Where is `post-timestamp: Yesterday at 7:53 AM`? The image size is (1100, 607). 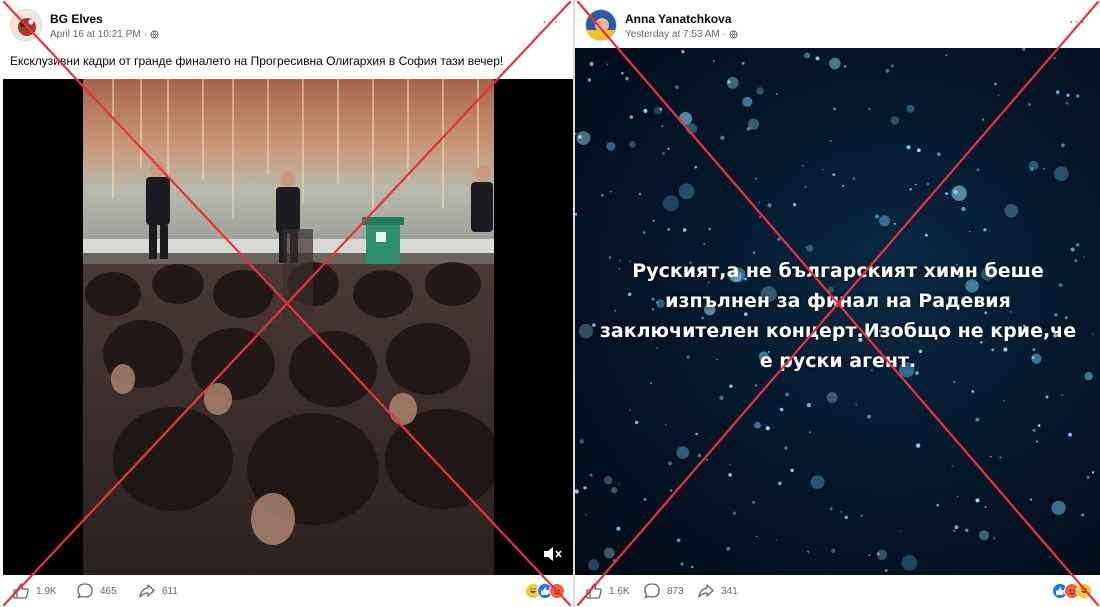 post-timestamp: Yesterday at 7:53 AM is located at coordinates (672, 34).